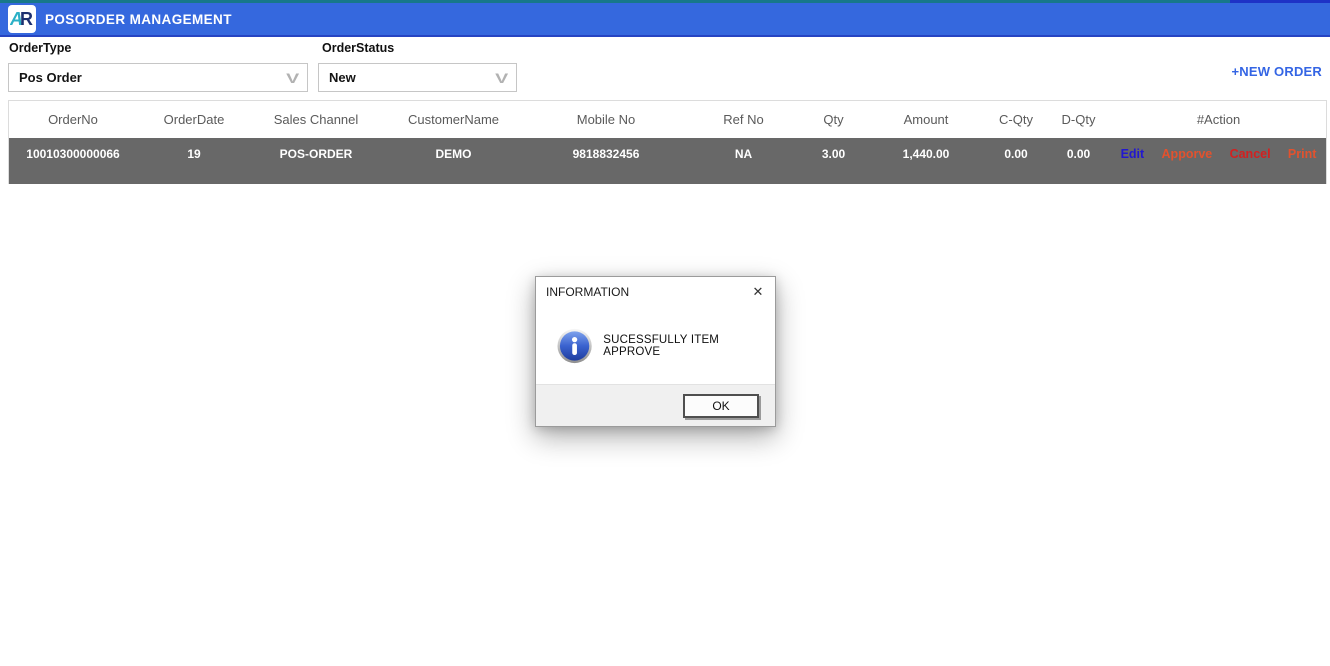 This screenshot has width=1330, height=666. Describe the element at coordinates (158, 77) in the screenshot. I see `order-type-select: Pos Order V` at that location.